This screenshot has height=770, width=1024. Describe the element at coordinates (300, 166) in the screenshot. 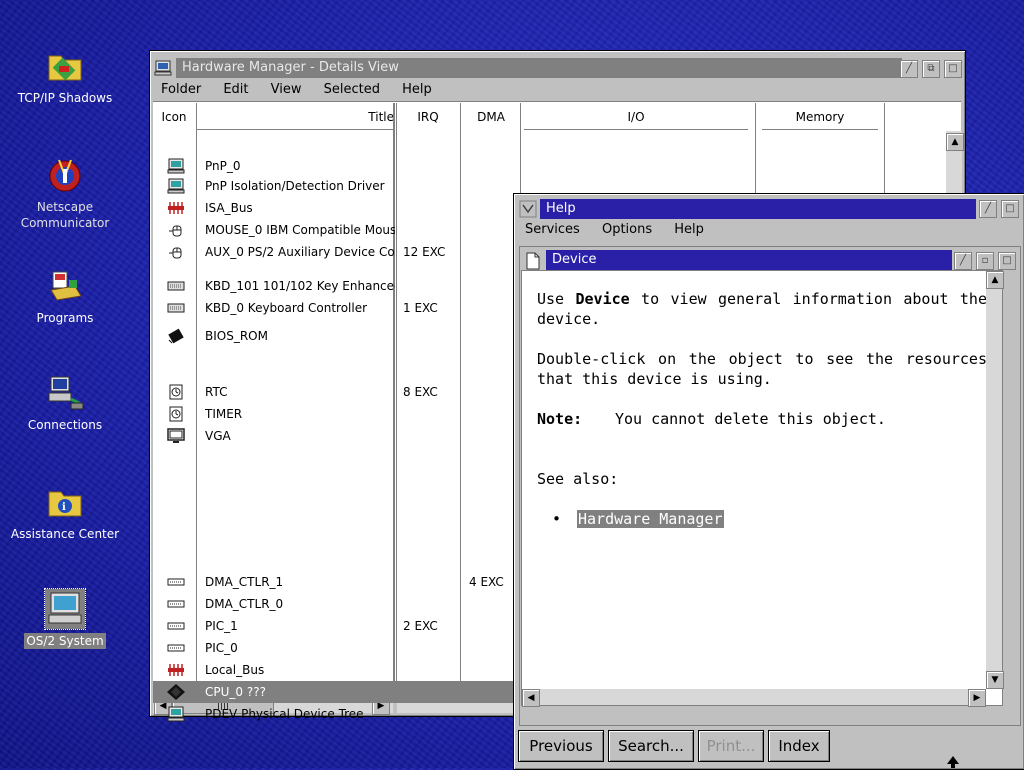

I see `device-title: PnP_0` at that location.